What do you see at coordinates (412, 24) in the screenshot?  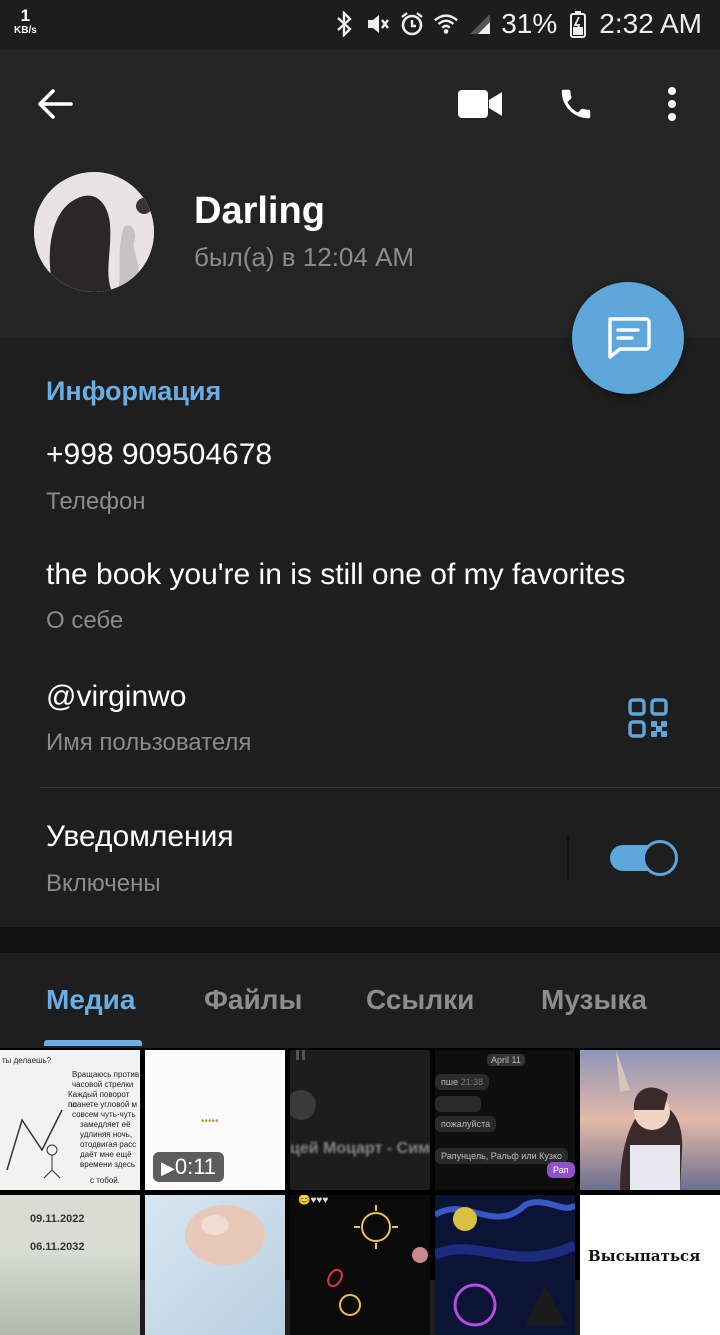 I see `alarm-icon` at bounding box center [412, 24].